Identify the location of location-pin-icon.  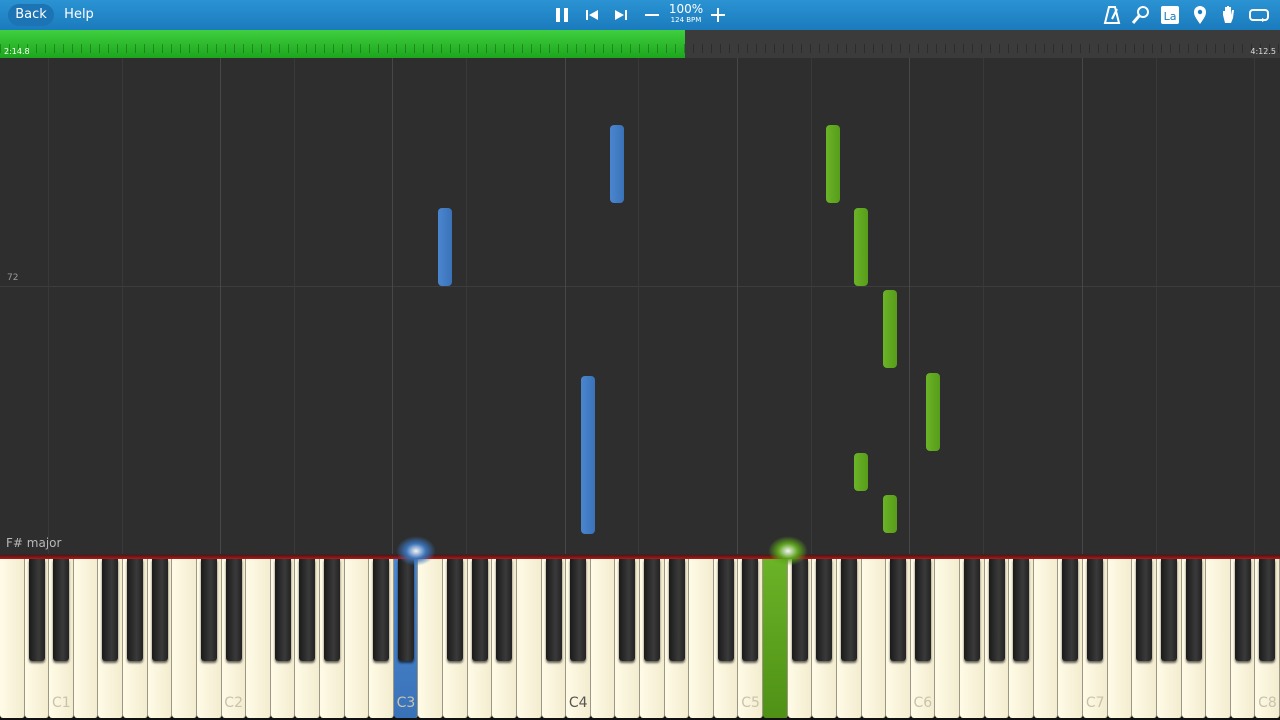
(1200, 15).